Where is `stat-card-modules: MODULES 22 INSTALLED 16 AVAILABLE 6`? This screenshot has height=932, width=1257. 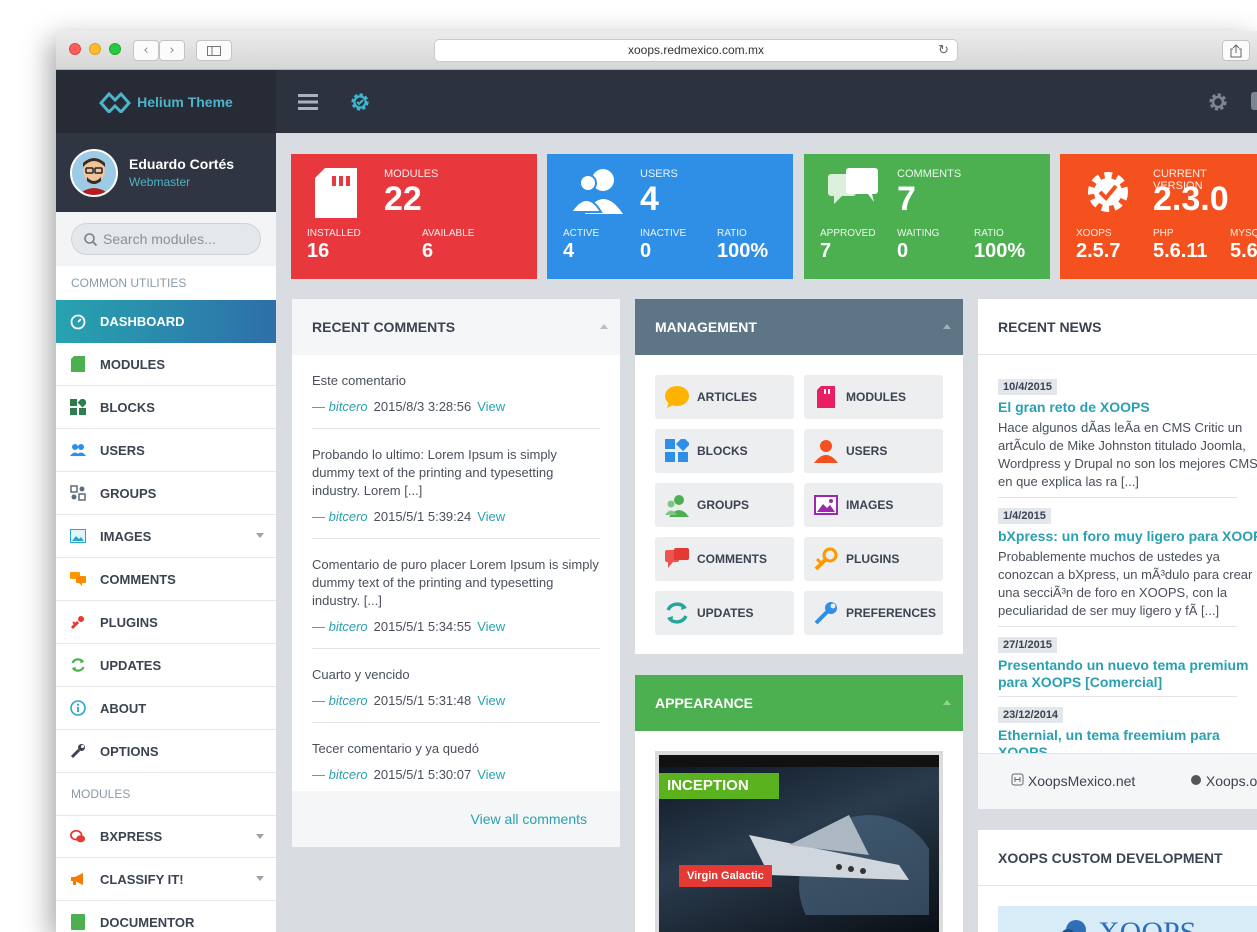 stat-card-modules: MODULES 22 INSTALLED 16 AVAILABLE 6 is located at coordinates (414, 216).